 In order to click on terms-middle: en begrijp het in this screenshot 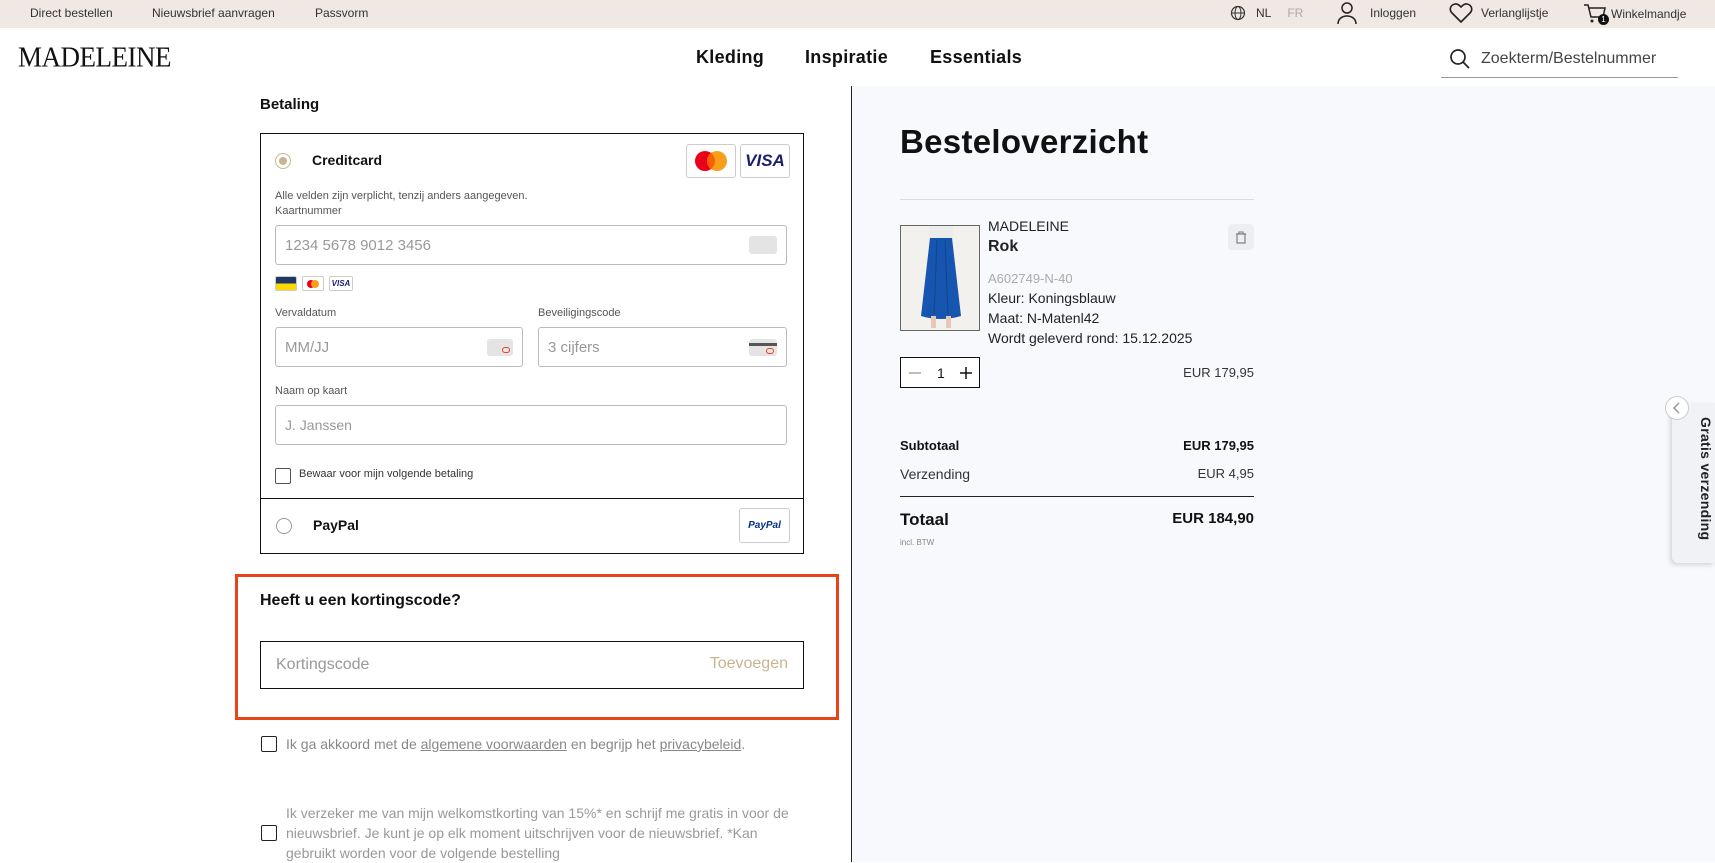, I will do `click(613, 744)`.